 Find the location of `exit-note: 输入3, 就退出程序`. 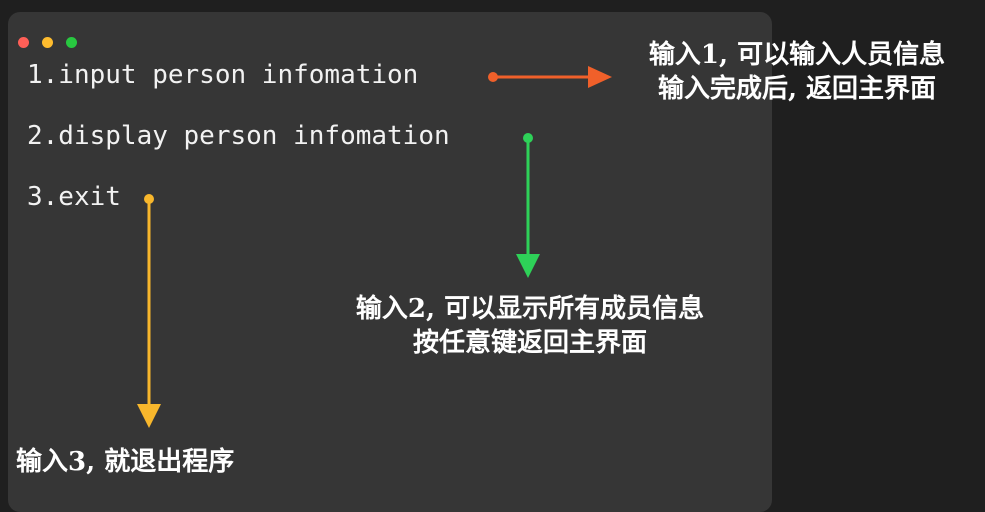

exit-note: 输入3, 就退出程序 is located at coordinates (125, 462).